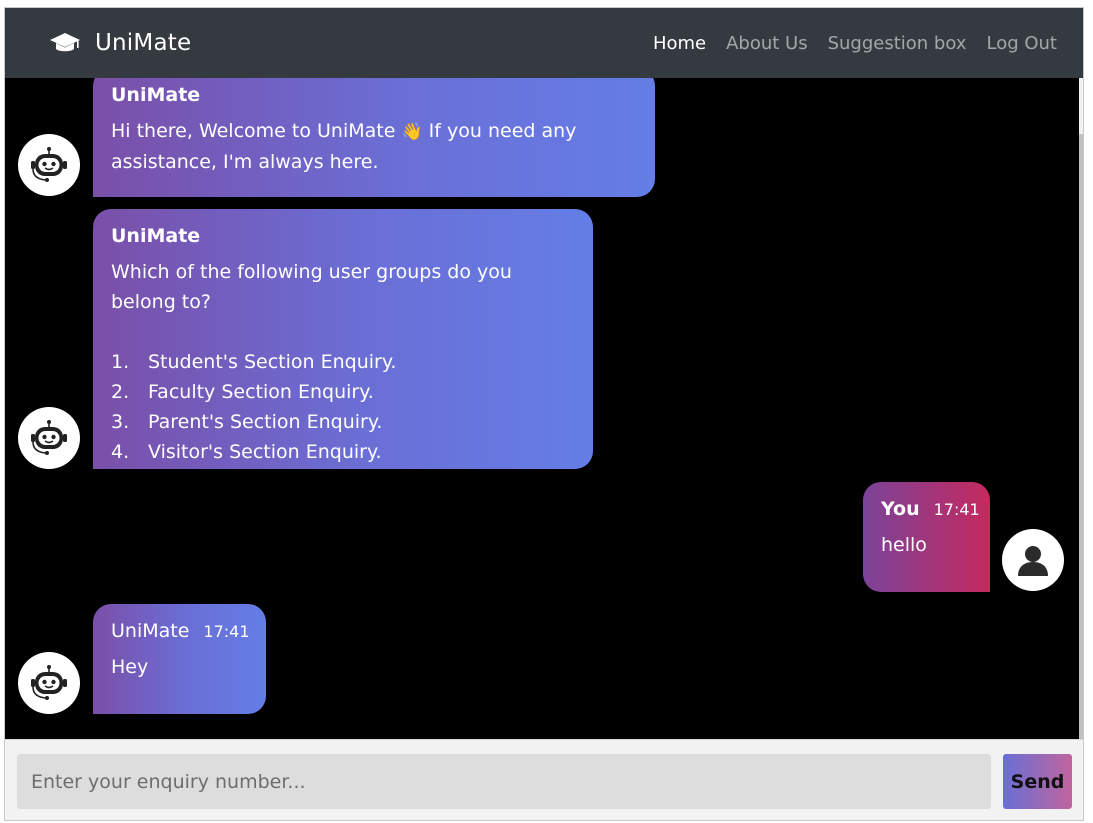 Image resolution: width=1093 pixels, height=823 pixels. What do you see at coordinates (1021, 43) in the screenshot?
I see `nav-link-log-out: Log Out` at bounding box center [1021, 43].